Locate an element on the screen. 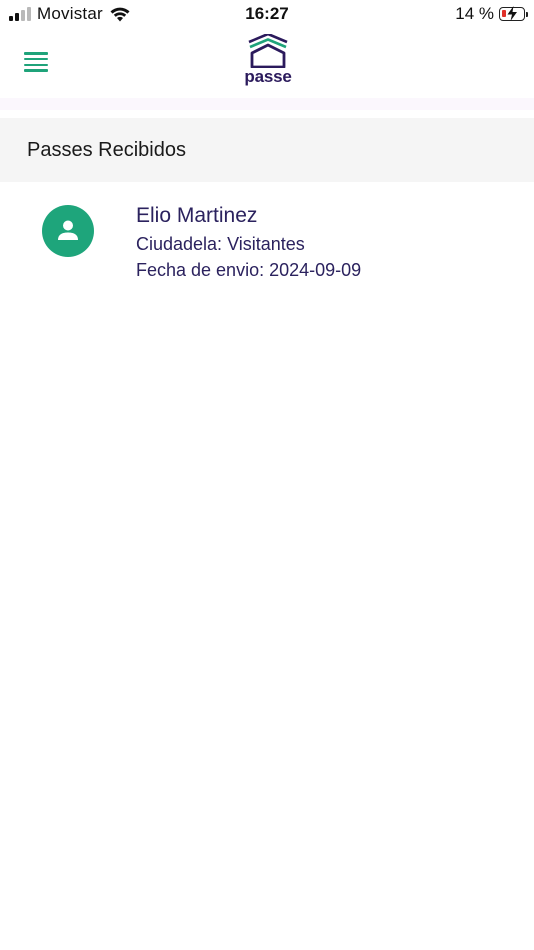 This screenshot has width=534, height=950. pass-sender-name: Elio Martinez is located at coordinates (197, 215).